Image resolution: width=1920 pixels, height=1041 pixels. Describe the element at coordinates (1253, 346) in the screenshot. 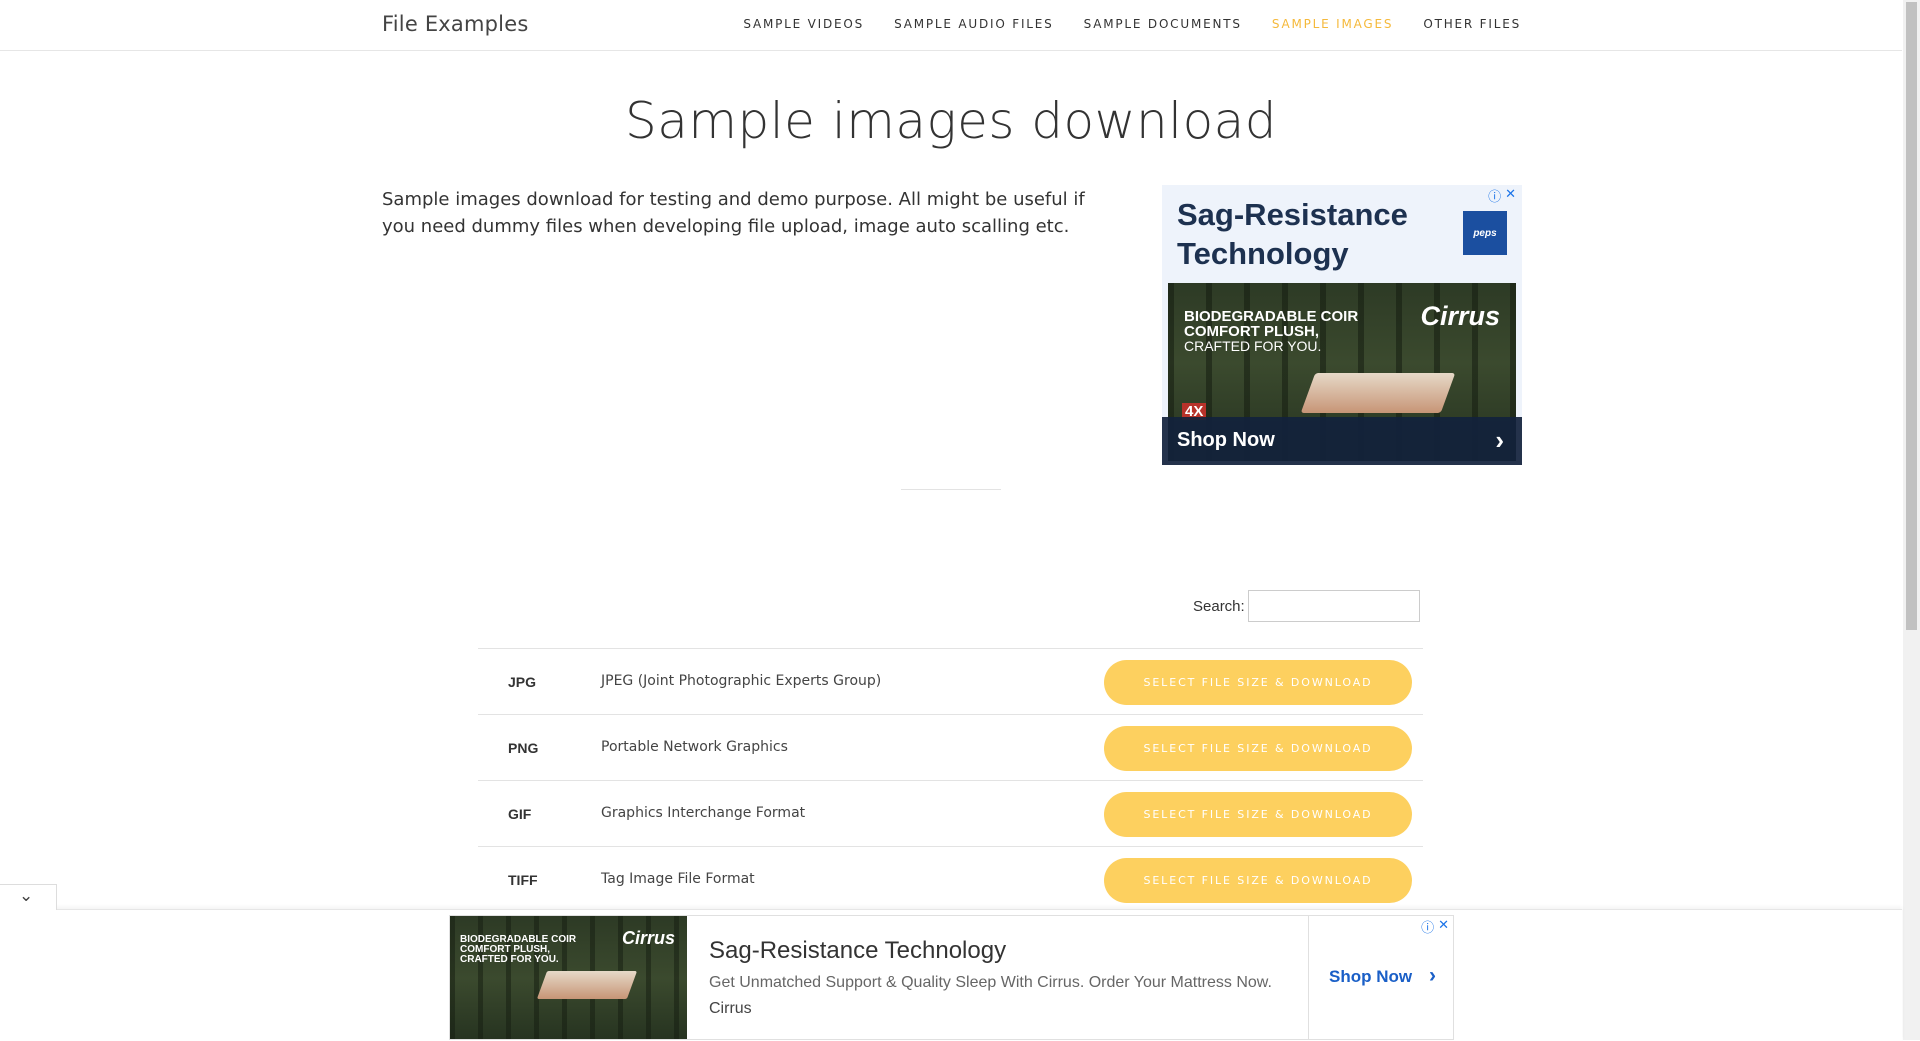

I see `ad-copy-line3: CRAFTED FOR YOU.` at that location.